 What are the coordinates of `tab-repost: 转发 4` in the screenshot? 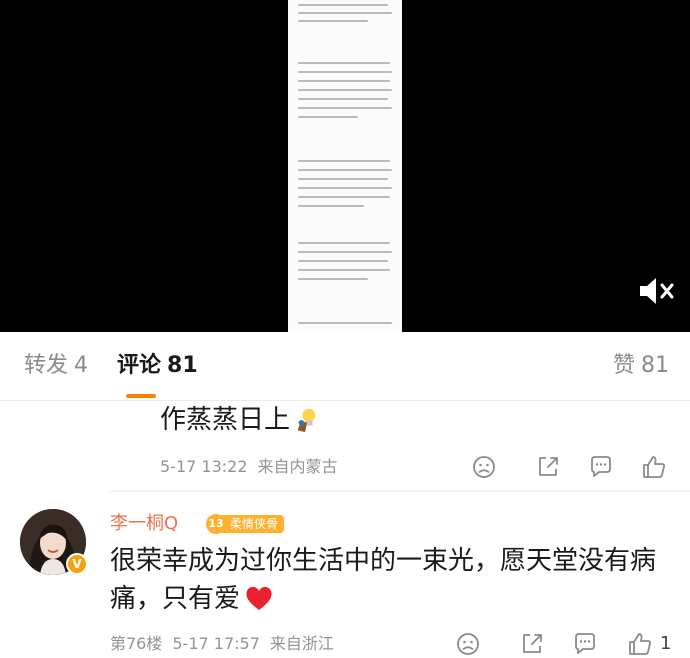 It's located at (56, 366).